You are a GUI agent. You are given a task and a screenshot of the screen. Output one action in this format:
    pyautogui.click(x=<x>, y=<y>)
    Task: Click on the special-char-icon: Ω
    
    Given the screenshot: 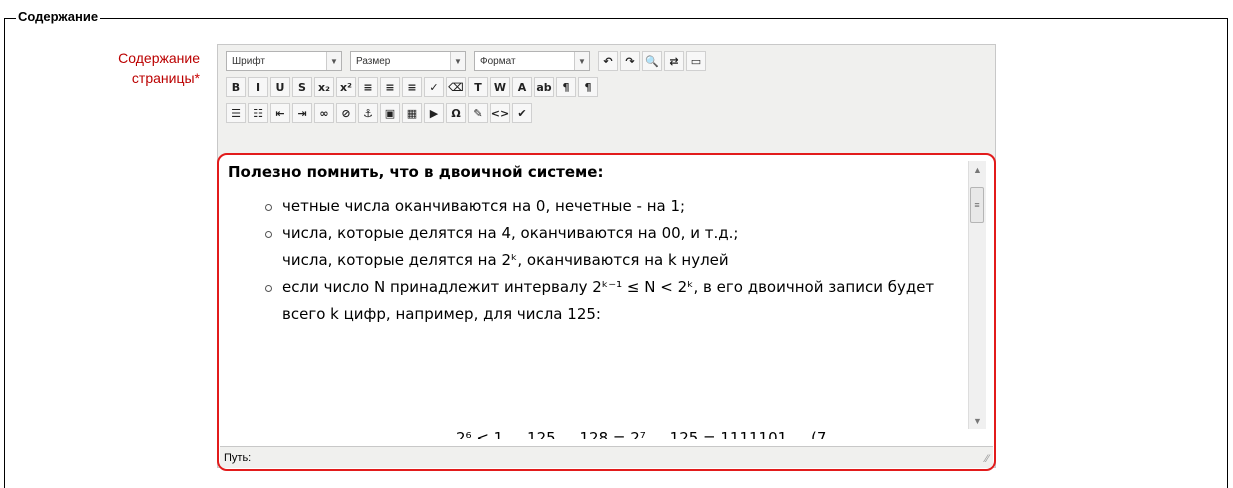 What is the action you would take?
    pyautogui.click(x=456, y=113)
    